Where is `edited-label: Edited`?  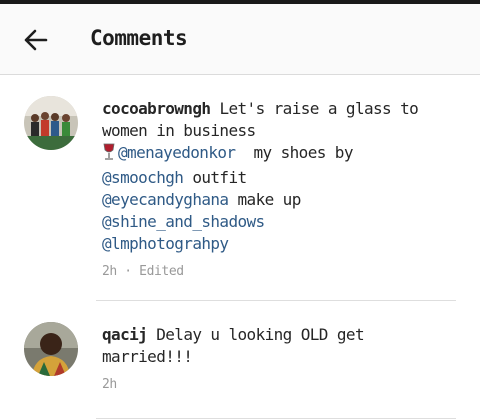
edited-label: Edited is located at coordinates (161, 271).